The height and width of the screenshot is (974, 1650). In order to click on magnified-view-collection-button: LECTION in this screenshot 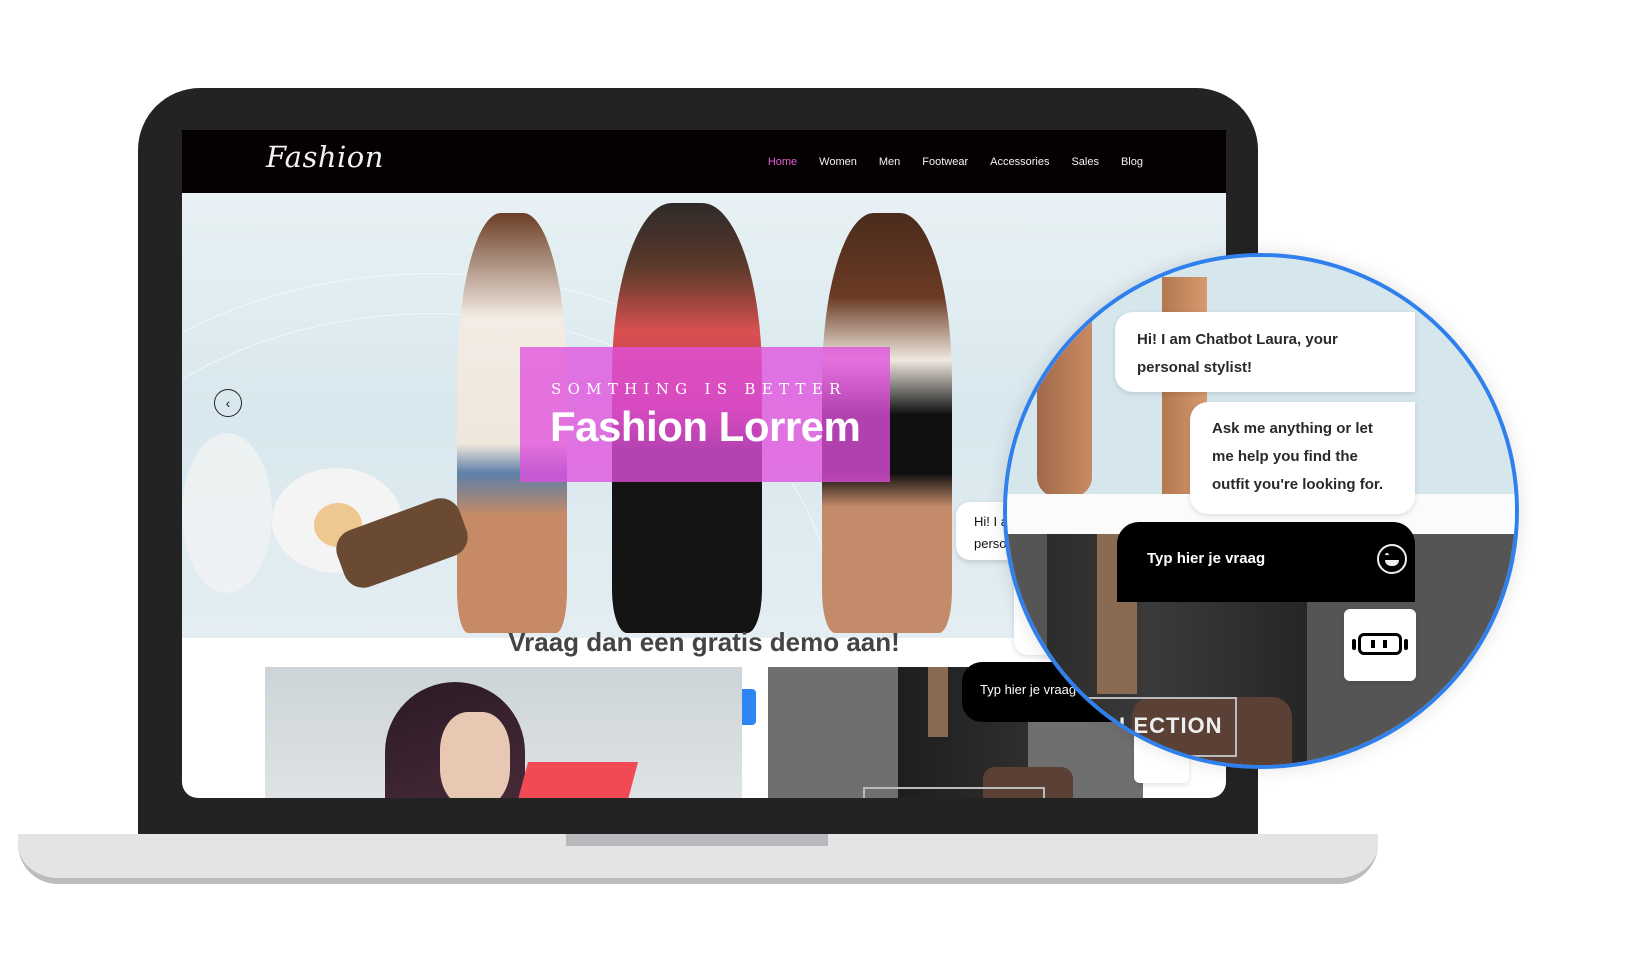, I will do `click(1152, 727)`.